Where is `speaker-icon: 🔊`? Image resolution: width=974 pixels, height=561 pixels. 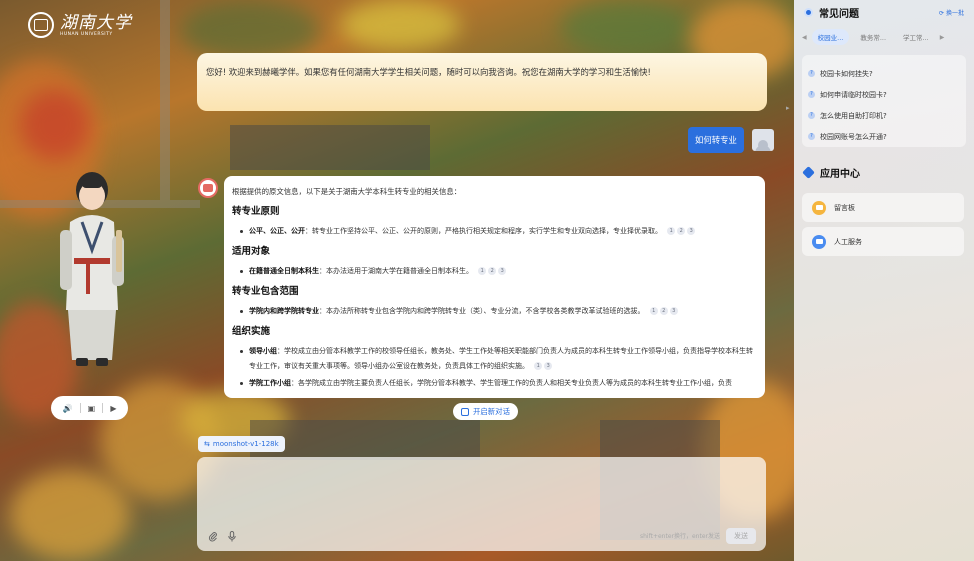 speaker-icon: 🔊 is located at coordinates (68, 408).